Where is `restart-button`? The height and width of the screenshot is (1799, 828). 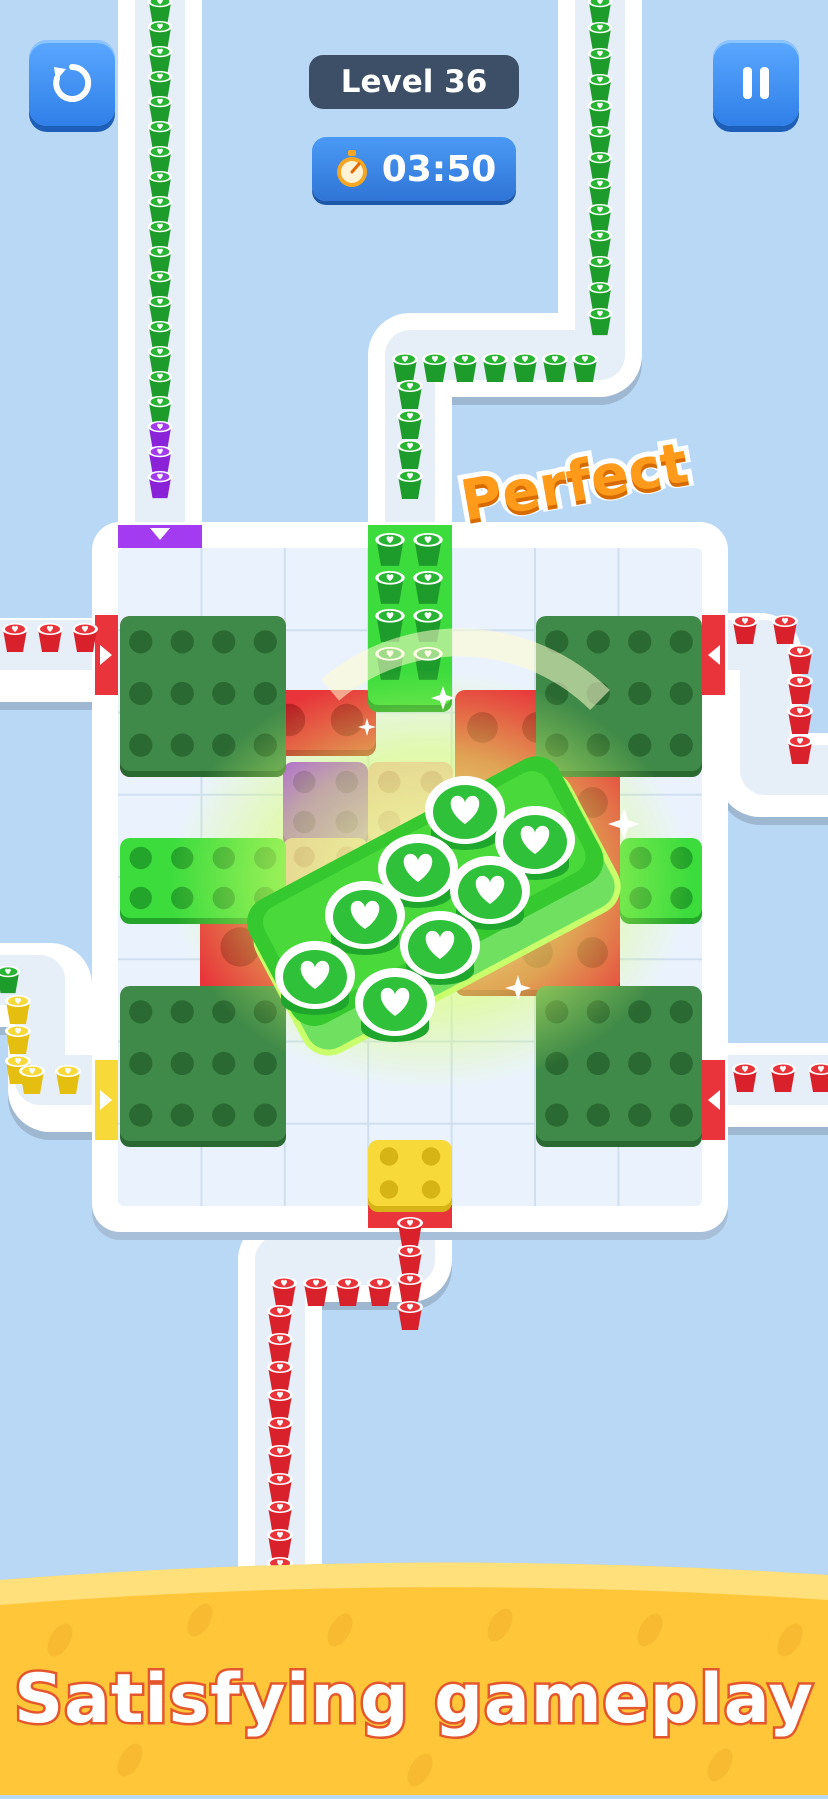
restart-button is located at coordinates (72, 83).